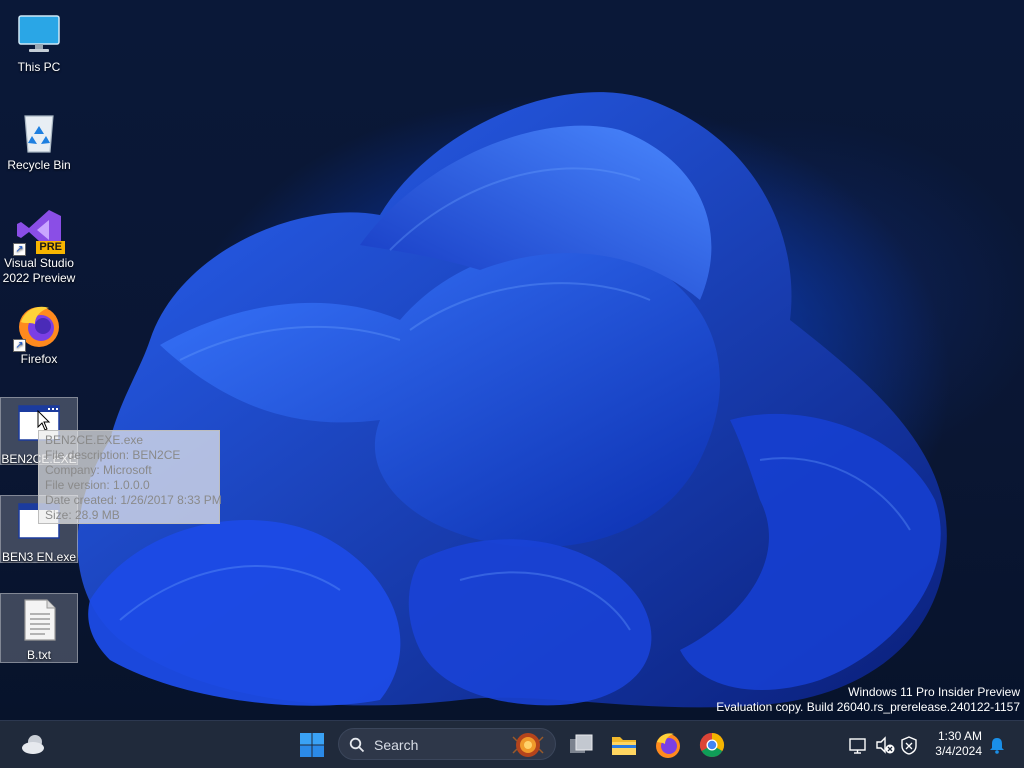  I want to click on firefox-icon: ↗, so click(38, 327).